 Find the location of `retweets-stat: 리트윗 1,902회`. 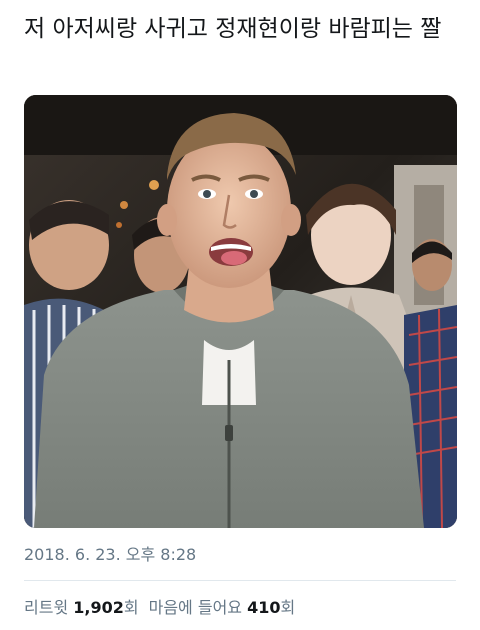

retweets-stat: 리트윗 1,902회 is located at coordinates (81, 607).